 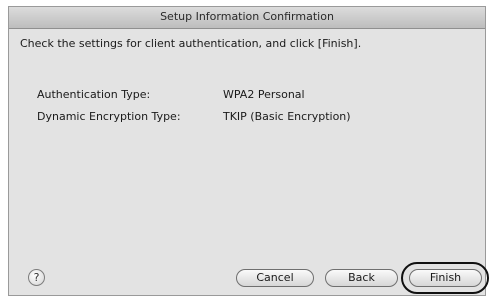 I want to click on back-button: Back, so click(x=361, y=278).